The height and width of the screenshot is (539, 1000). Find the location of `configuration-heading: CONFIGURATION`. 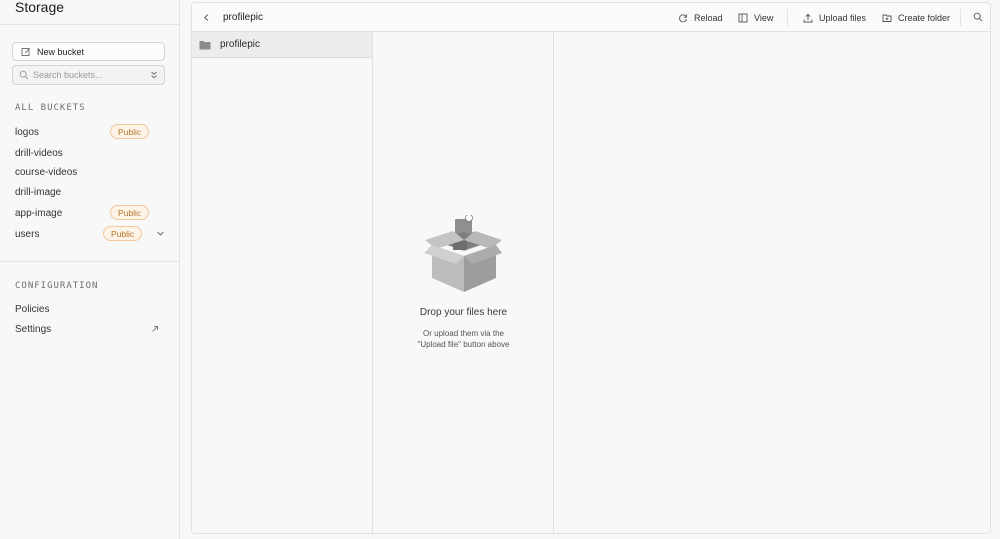

configuration-heading: CONFIGURATION is located at coordinates (57, 286).